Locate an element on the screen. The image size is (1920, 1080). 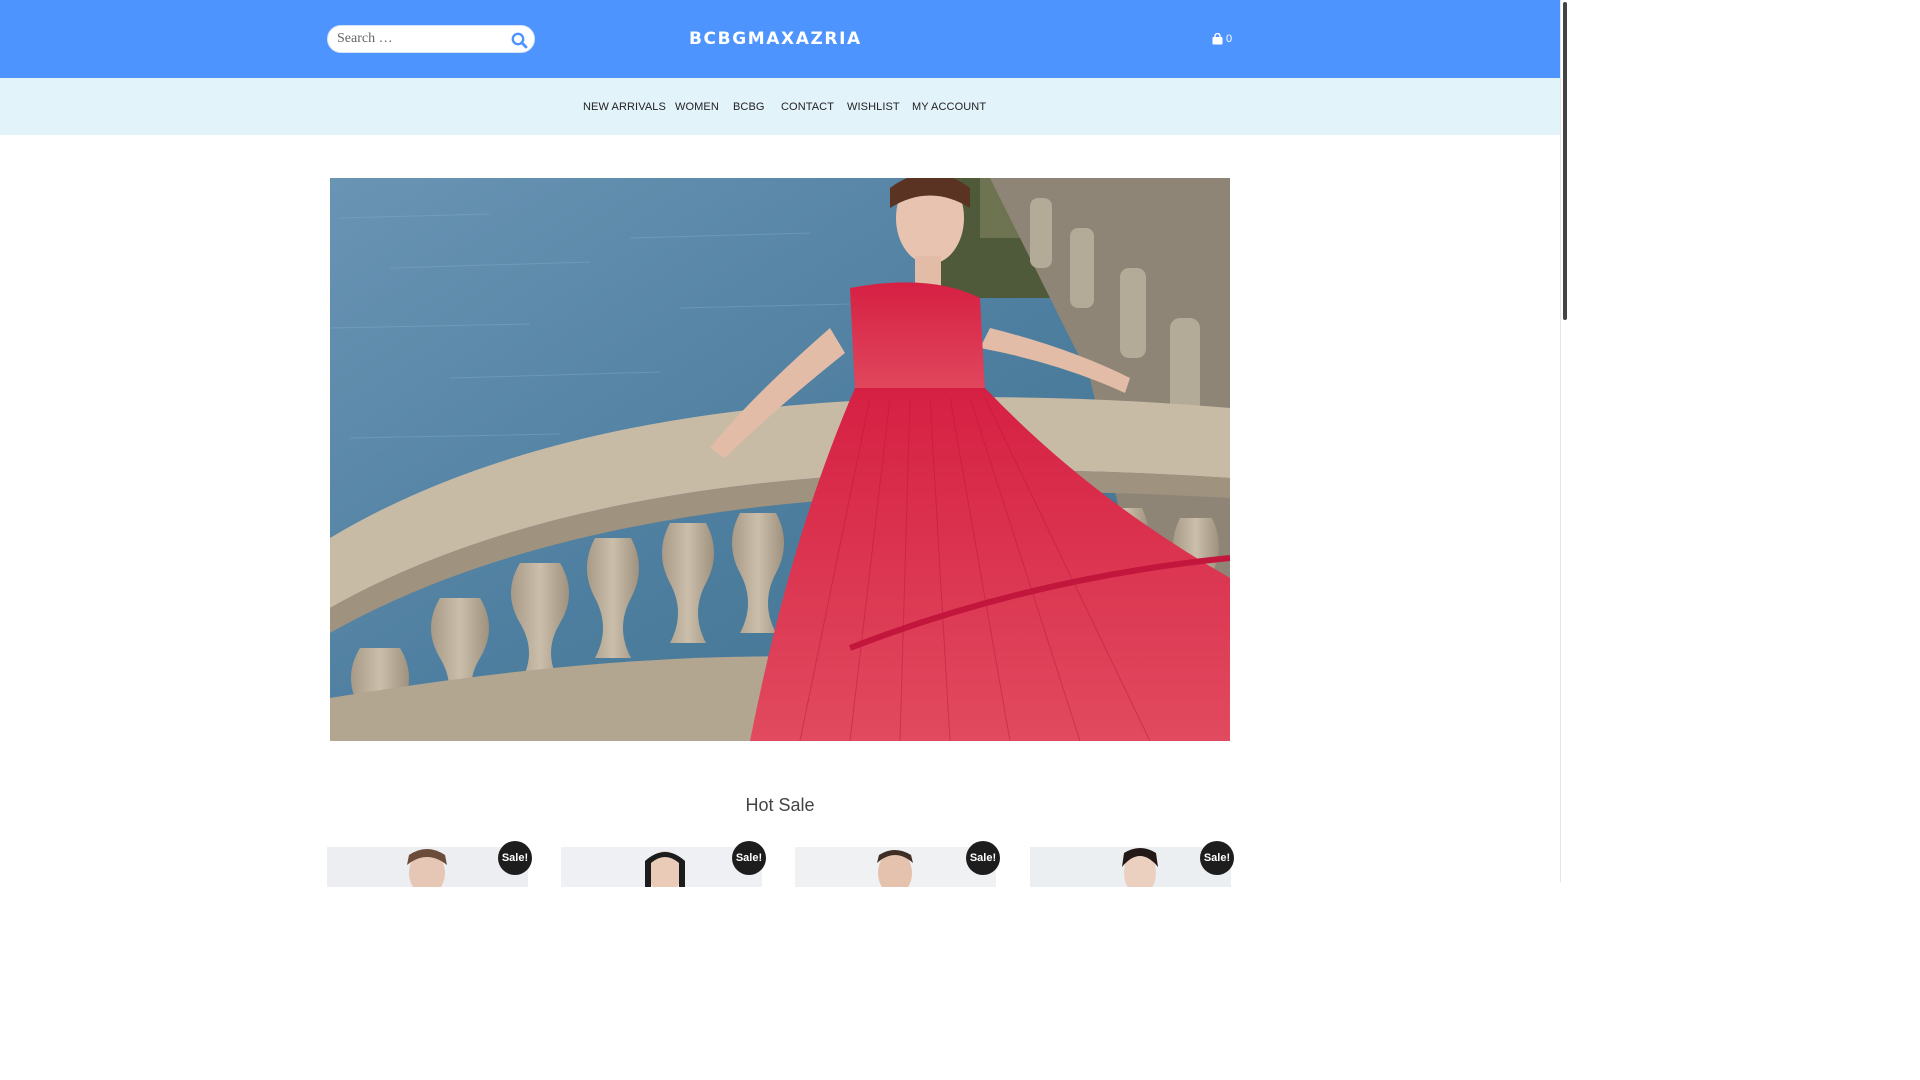
search-icon is located at coordinates (519, 40).